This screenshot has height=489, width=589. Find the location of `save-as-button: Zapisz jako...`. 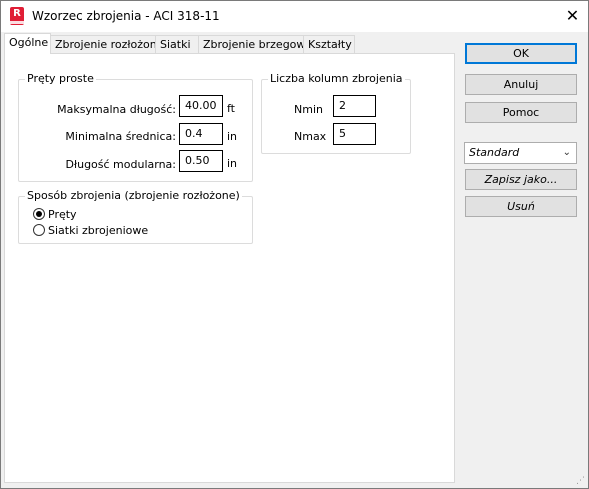

save-as-button: Zapisz jako... is located at coordinates (521, 179).